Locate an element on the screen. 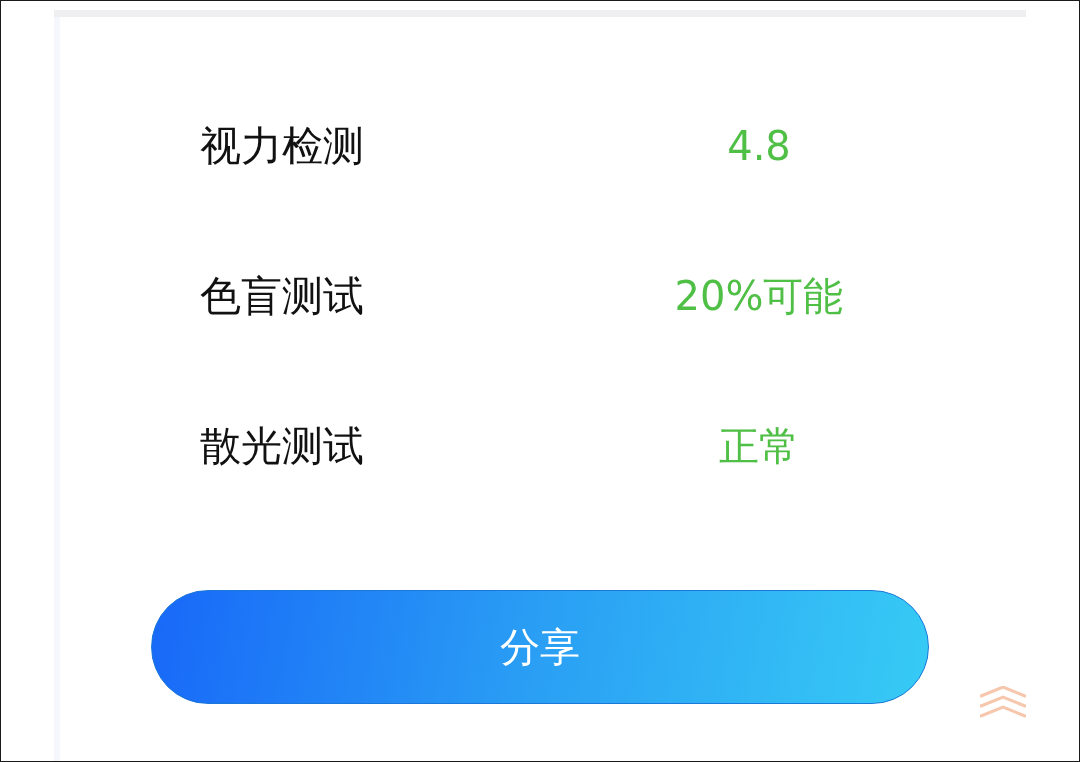 Image resolution: width=1080 pixels, height=762 pixels. result-label: 散光测试 is located at coordinates (282, 446).